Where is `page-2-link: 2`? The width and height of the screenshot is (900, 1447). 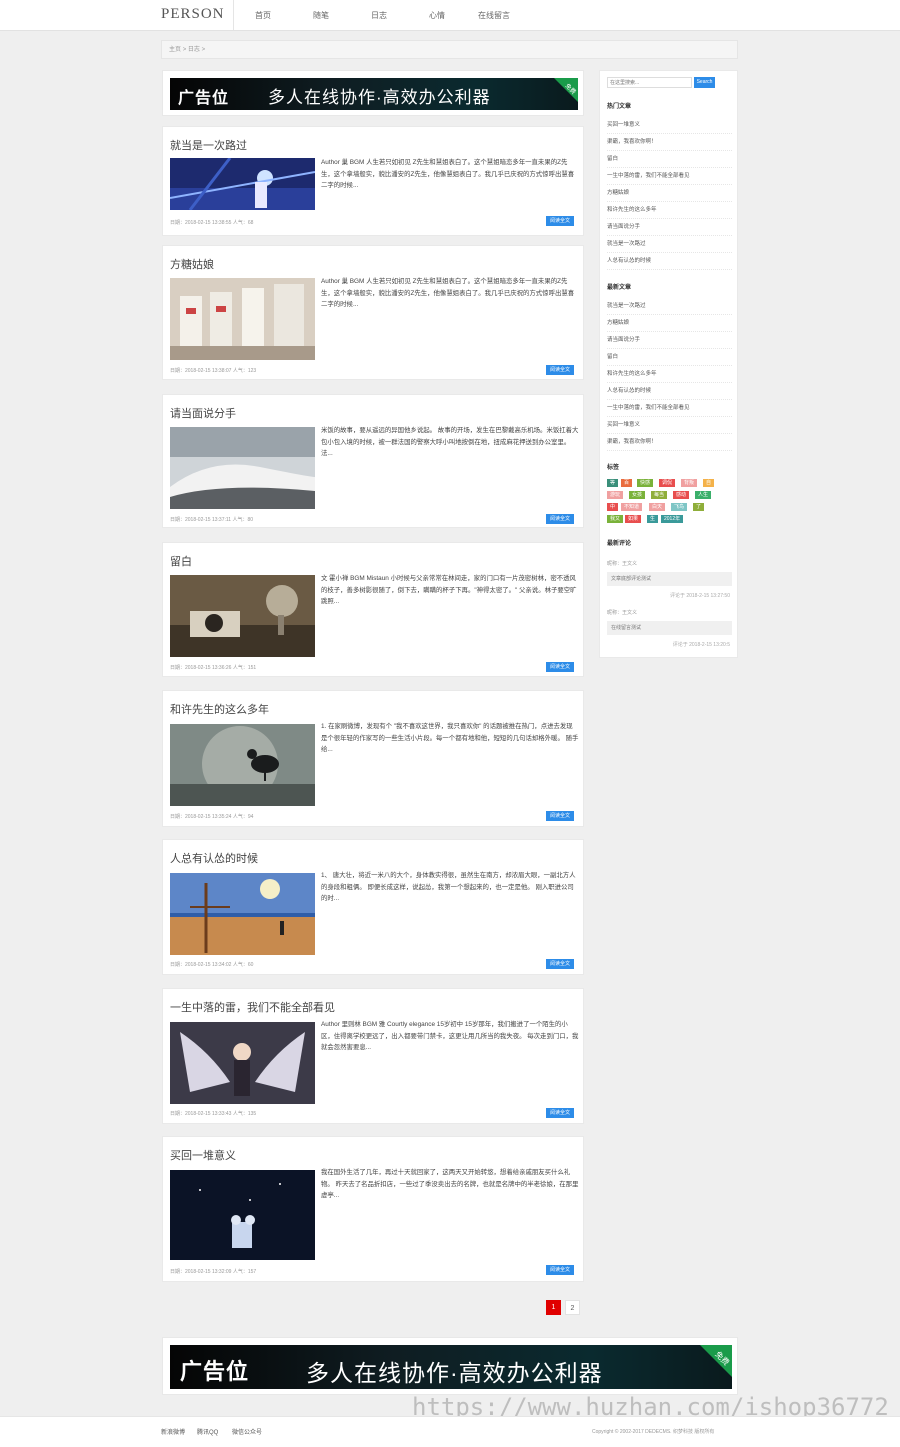
page-2-link: 2 is located at coordinates (572, 1307).